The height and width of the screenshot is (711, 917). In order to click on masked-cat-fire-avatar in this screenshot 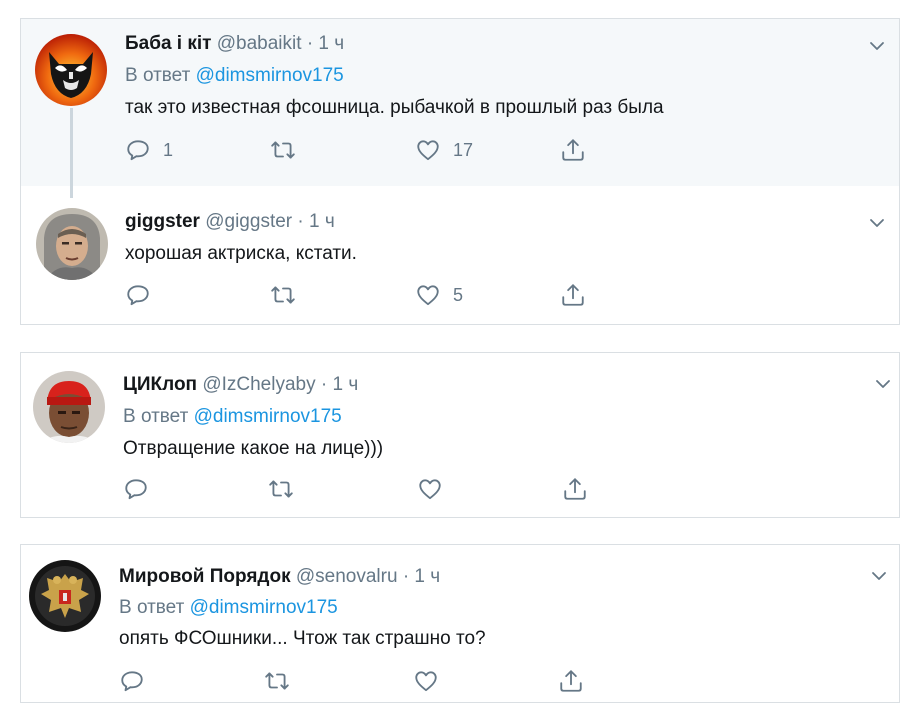, I will do `click(71, 70)`.